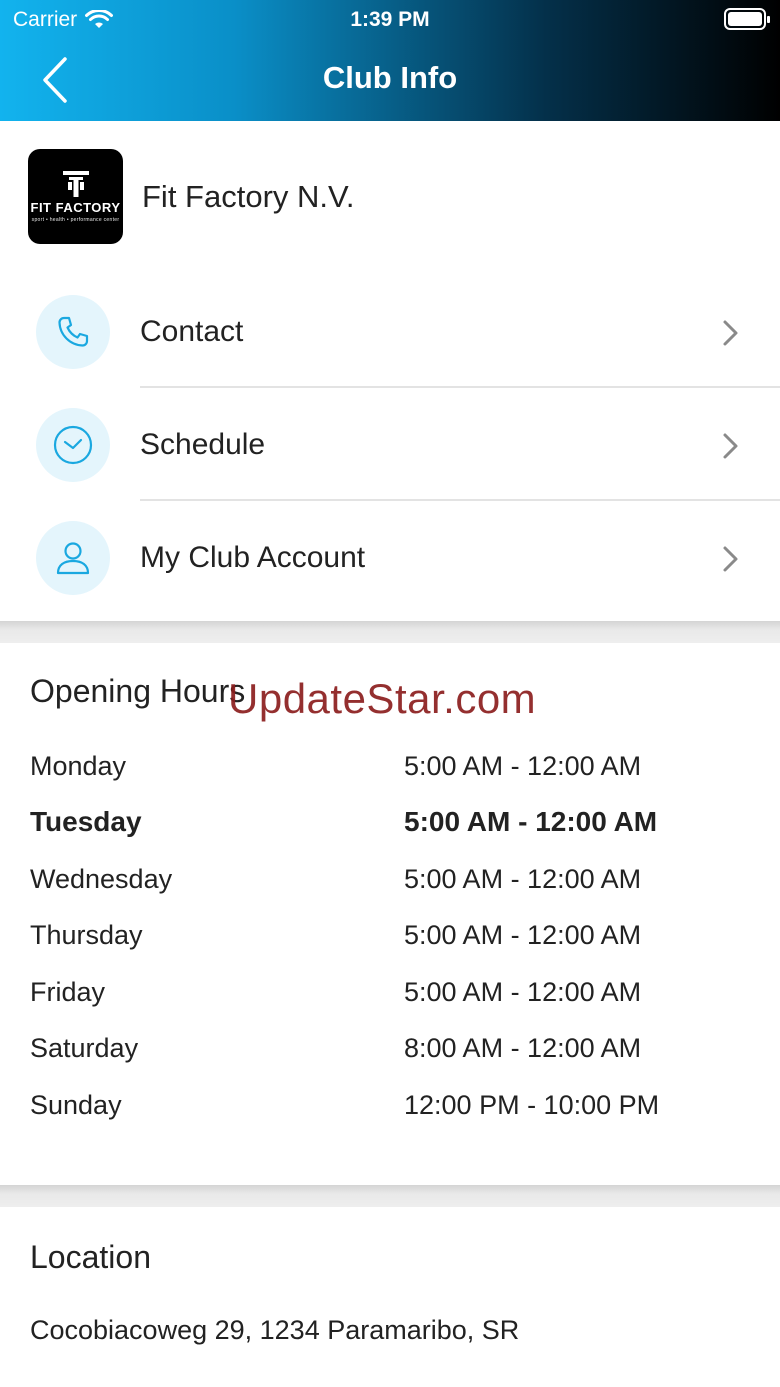  What do you see at coordinates (76, 1105) in the screenshot?
I see `day-label: Sunday` at bounding box center [76, 1105].